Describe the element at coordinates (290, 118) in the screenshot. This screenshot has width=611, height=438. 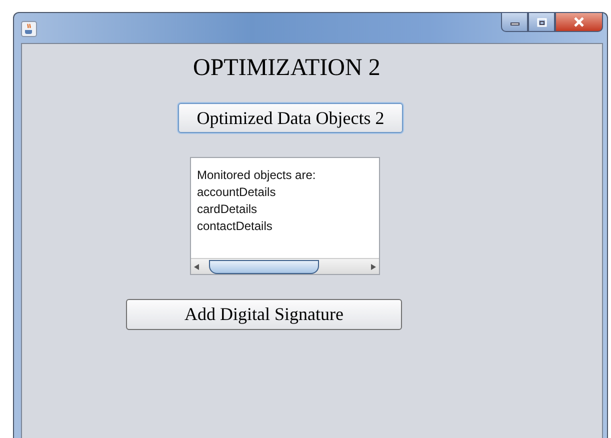
I see `optimize-button: Optimized Data Objects 2` at that location.